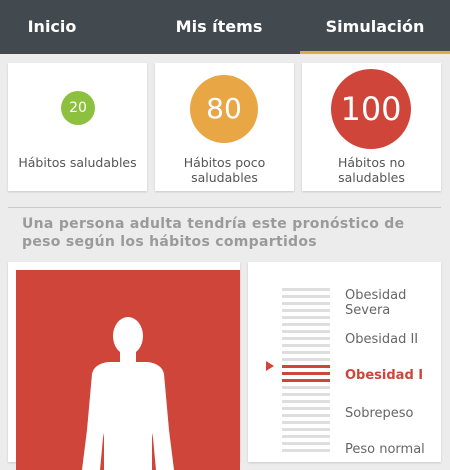  What do you see at coordinates (382, 339) in the screenshot?
I see `scale-label-obesidad-ii: Obesidad II` at bounding box center [382, 339].